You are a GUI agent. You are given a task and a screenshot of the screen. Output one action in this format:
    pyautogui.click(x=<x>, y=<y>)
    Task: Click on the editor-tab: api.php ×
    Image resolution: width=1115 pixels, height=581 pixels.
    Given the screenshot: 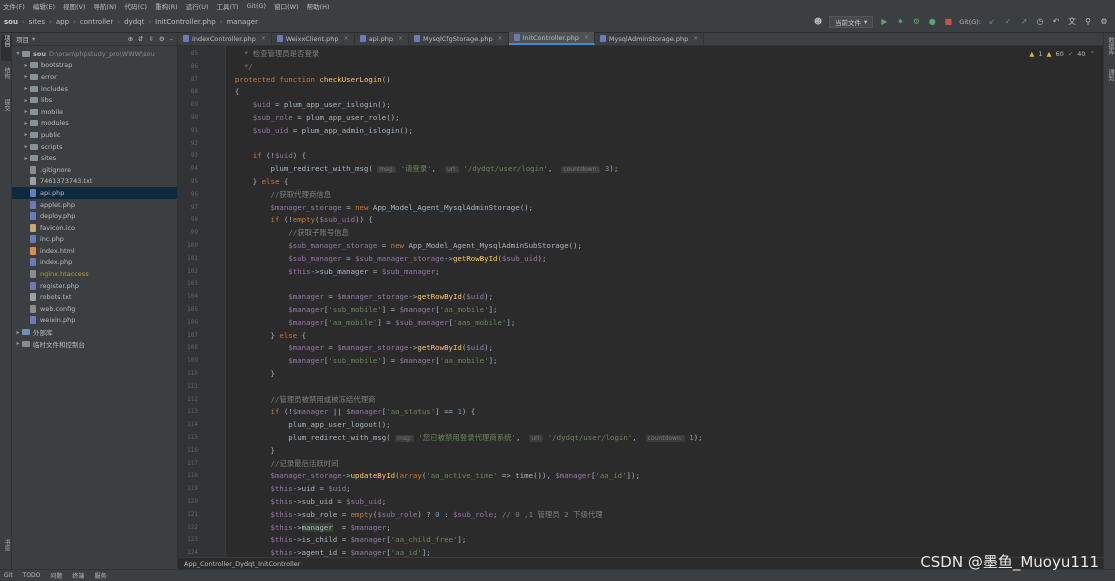 What is the action you would take?
    pyautogui.click(x=382, y=38)
    